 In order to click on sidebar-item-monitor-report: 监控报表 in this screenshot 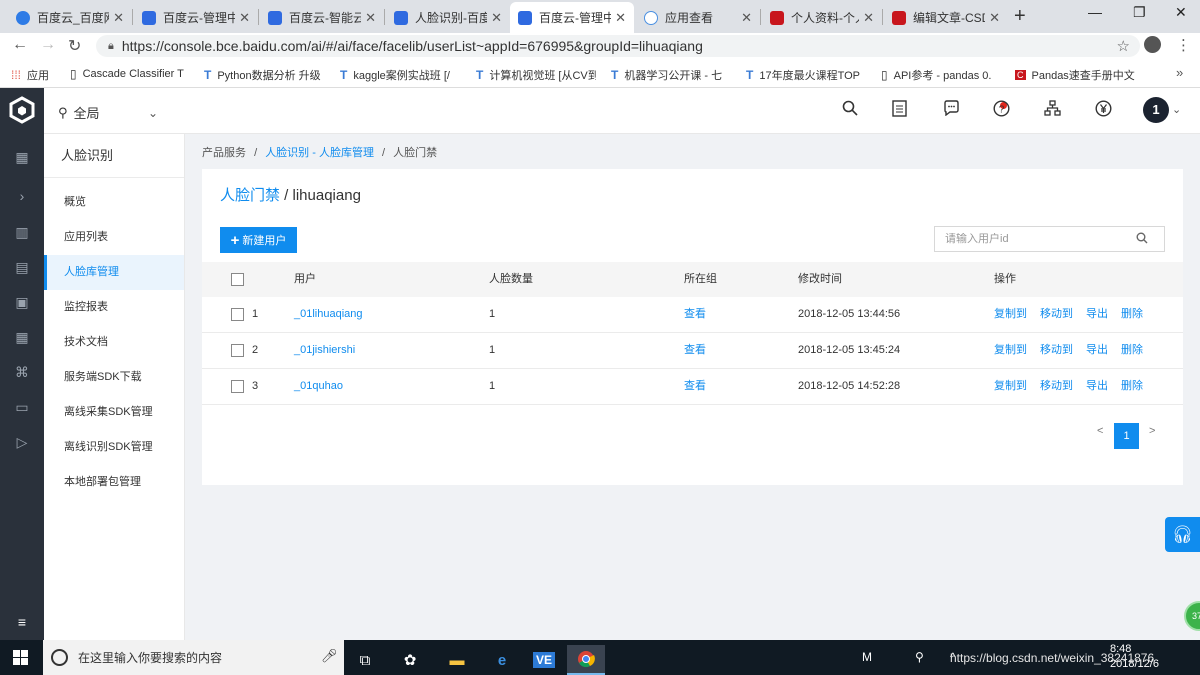, I will do `click(114, 307)`.